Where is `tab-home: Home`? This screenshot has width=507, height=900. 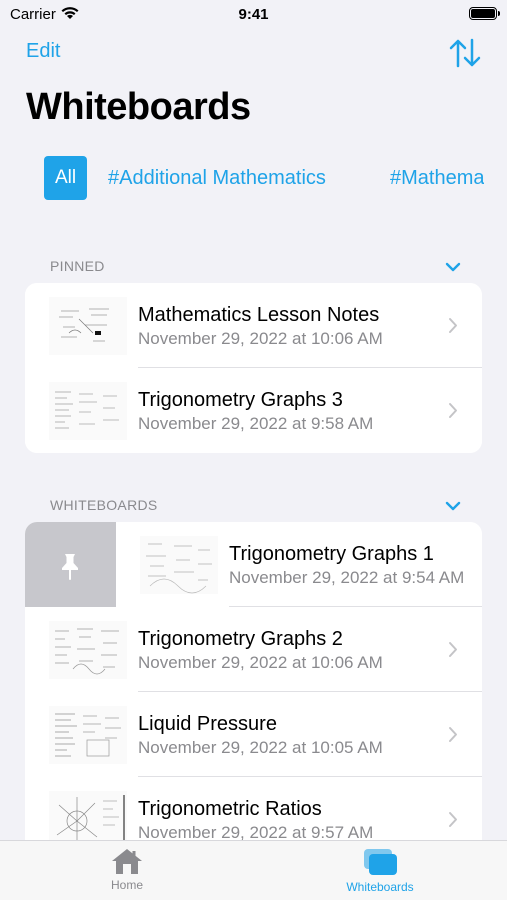
tab-home: Home is located at coordinates (127, 869).